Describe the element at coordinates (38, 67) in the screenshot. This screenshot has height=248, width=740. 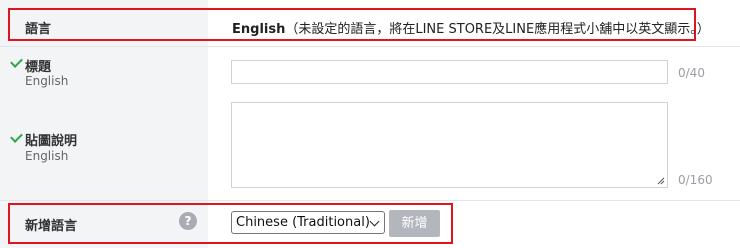
I see `title-label: 標題` at that location.